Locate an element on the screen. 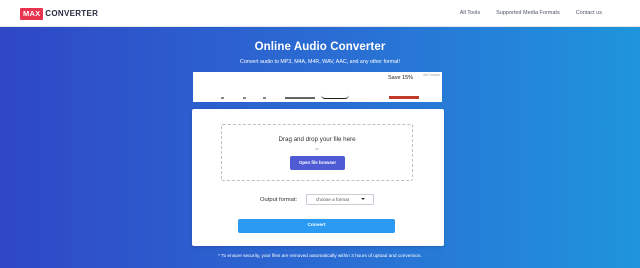 Image resolution: width=640 pixels, height=268 pixels. ad-graphic-red-bar is located at coordinates (404, 97).